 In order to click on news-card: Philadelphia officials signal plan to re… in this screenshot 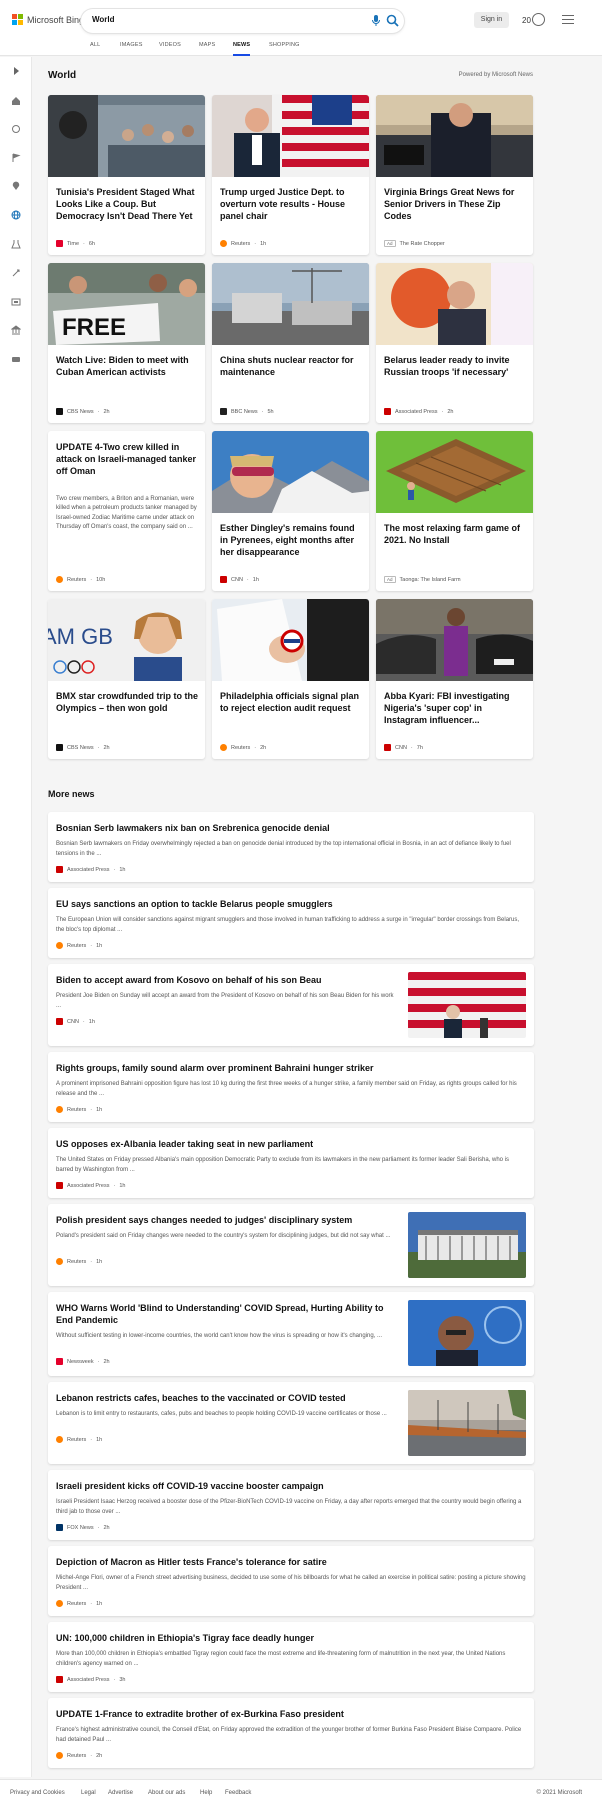, I will do `click(290, 679)`.